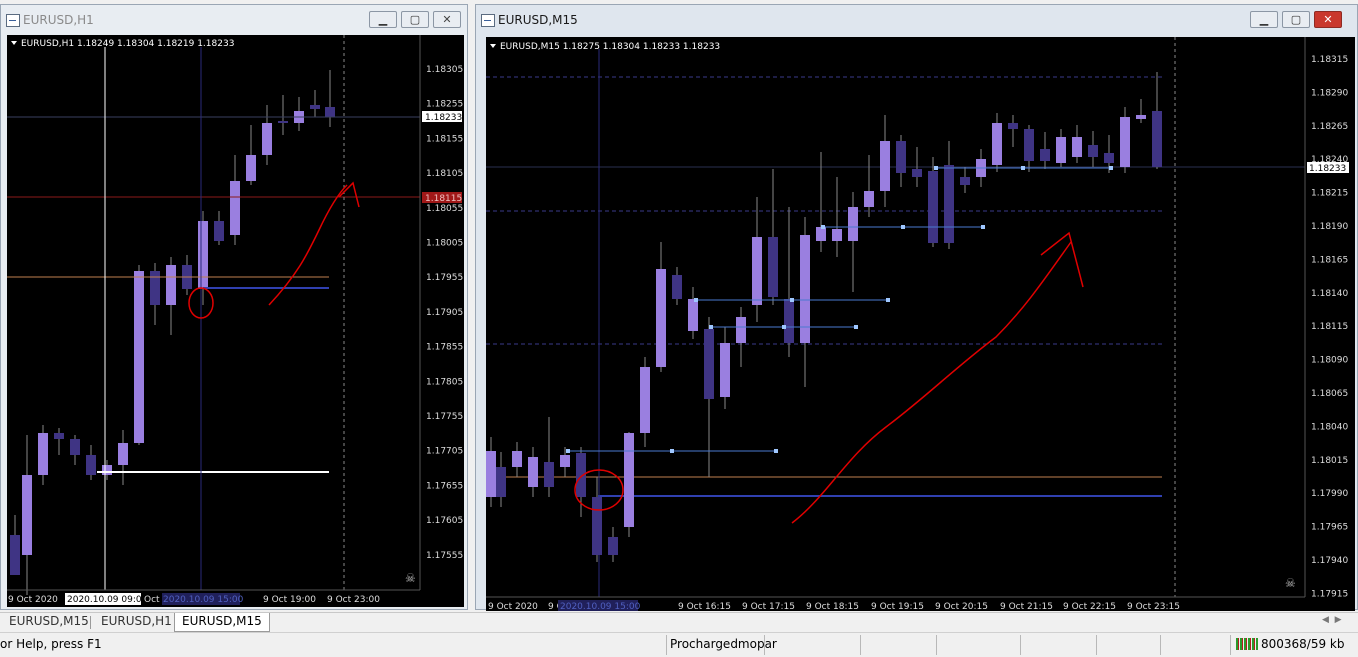  Describe the element at coordinates (538, 20) in the screenshot. I see `window-title: EURUSD,M15` at that location.